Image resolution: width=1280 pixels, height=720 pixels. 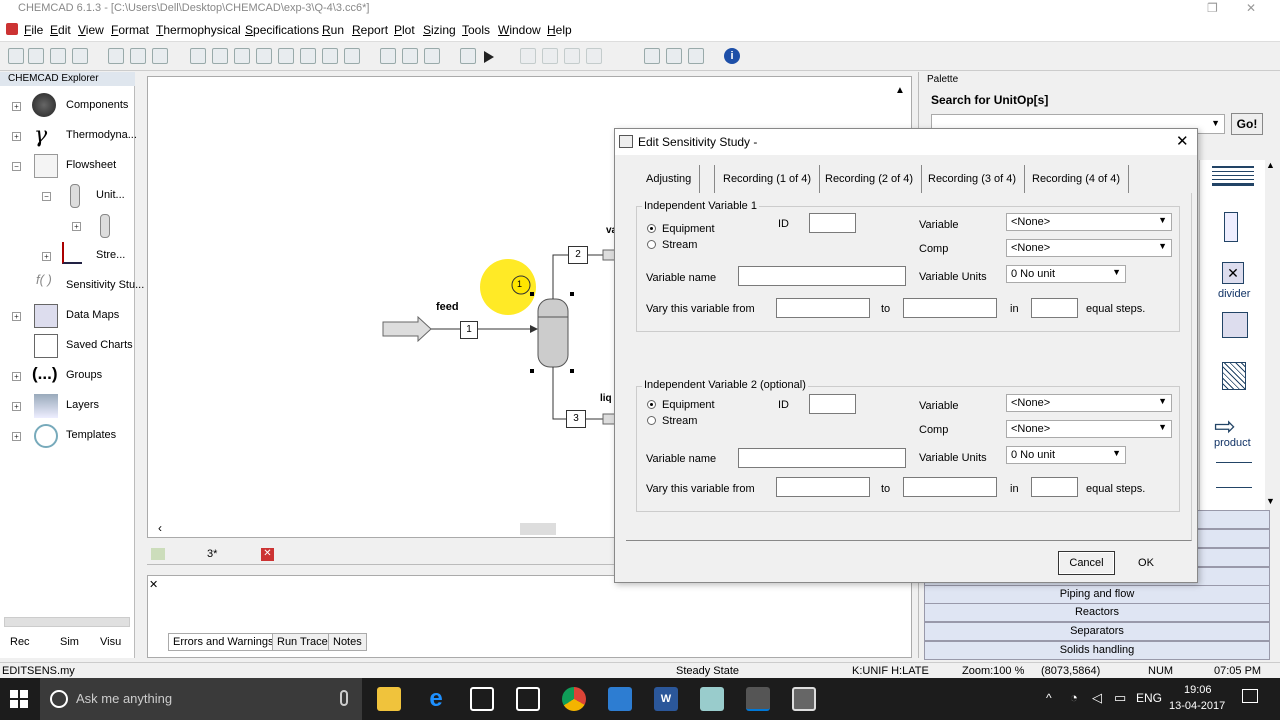 What do you see at coordinates (160, 528) in the screenshot?
I see `scroll-left-icon: ‹` at bounding box center [160, 528].